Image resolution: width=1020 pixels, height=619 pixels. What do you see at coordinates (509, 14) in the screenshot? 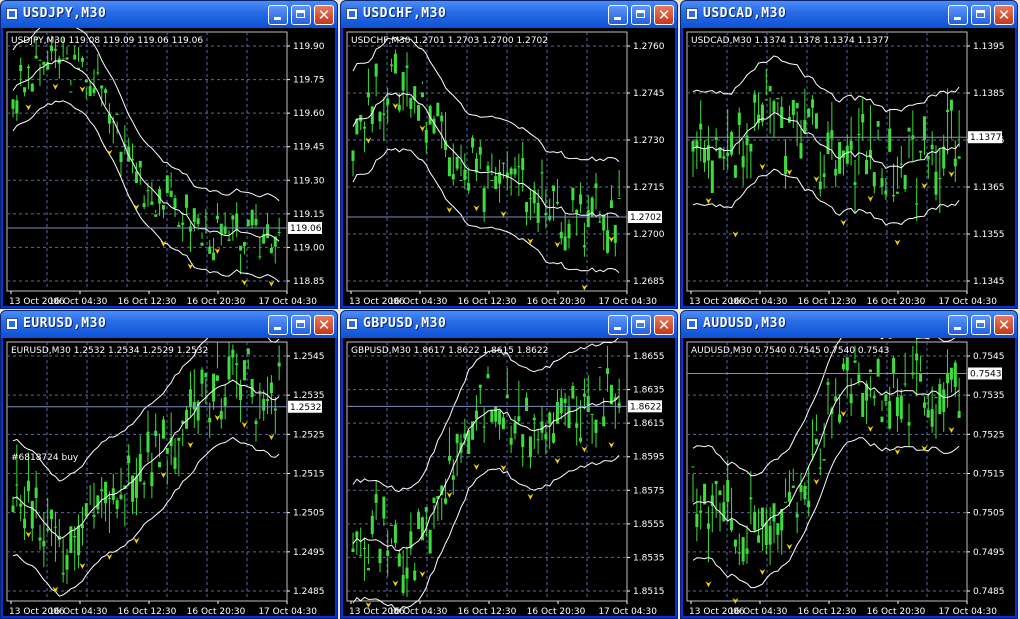
I see `title-bar: USDCHF,M30 ✕` at bounding box center [509, 14].